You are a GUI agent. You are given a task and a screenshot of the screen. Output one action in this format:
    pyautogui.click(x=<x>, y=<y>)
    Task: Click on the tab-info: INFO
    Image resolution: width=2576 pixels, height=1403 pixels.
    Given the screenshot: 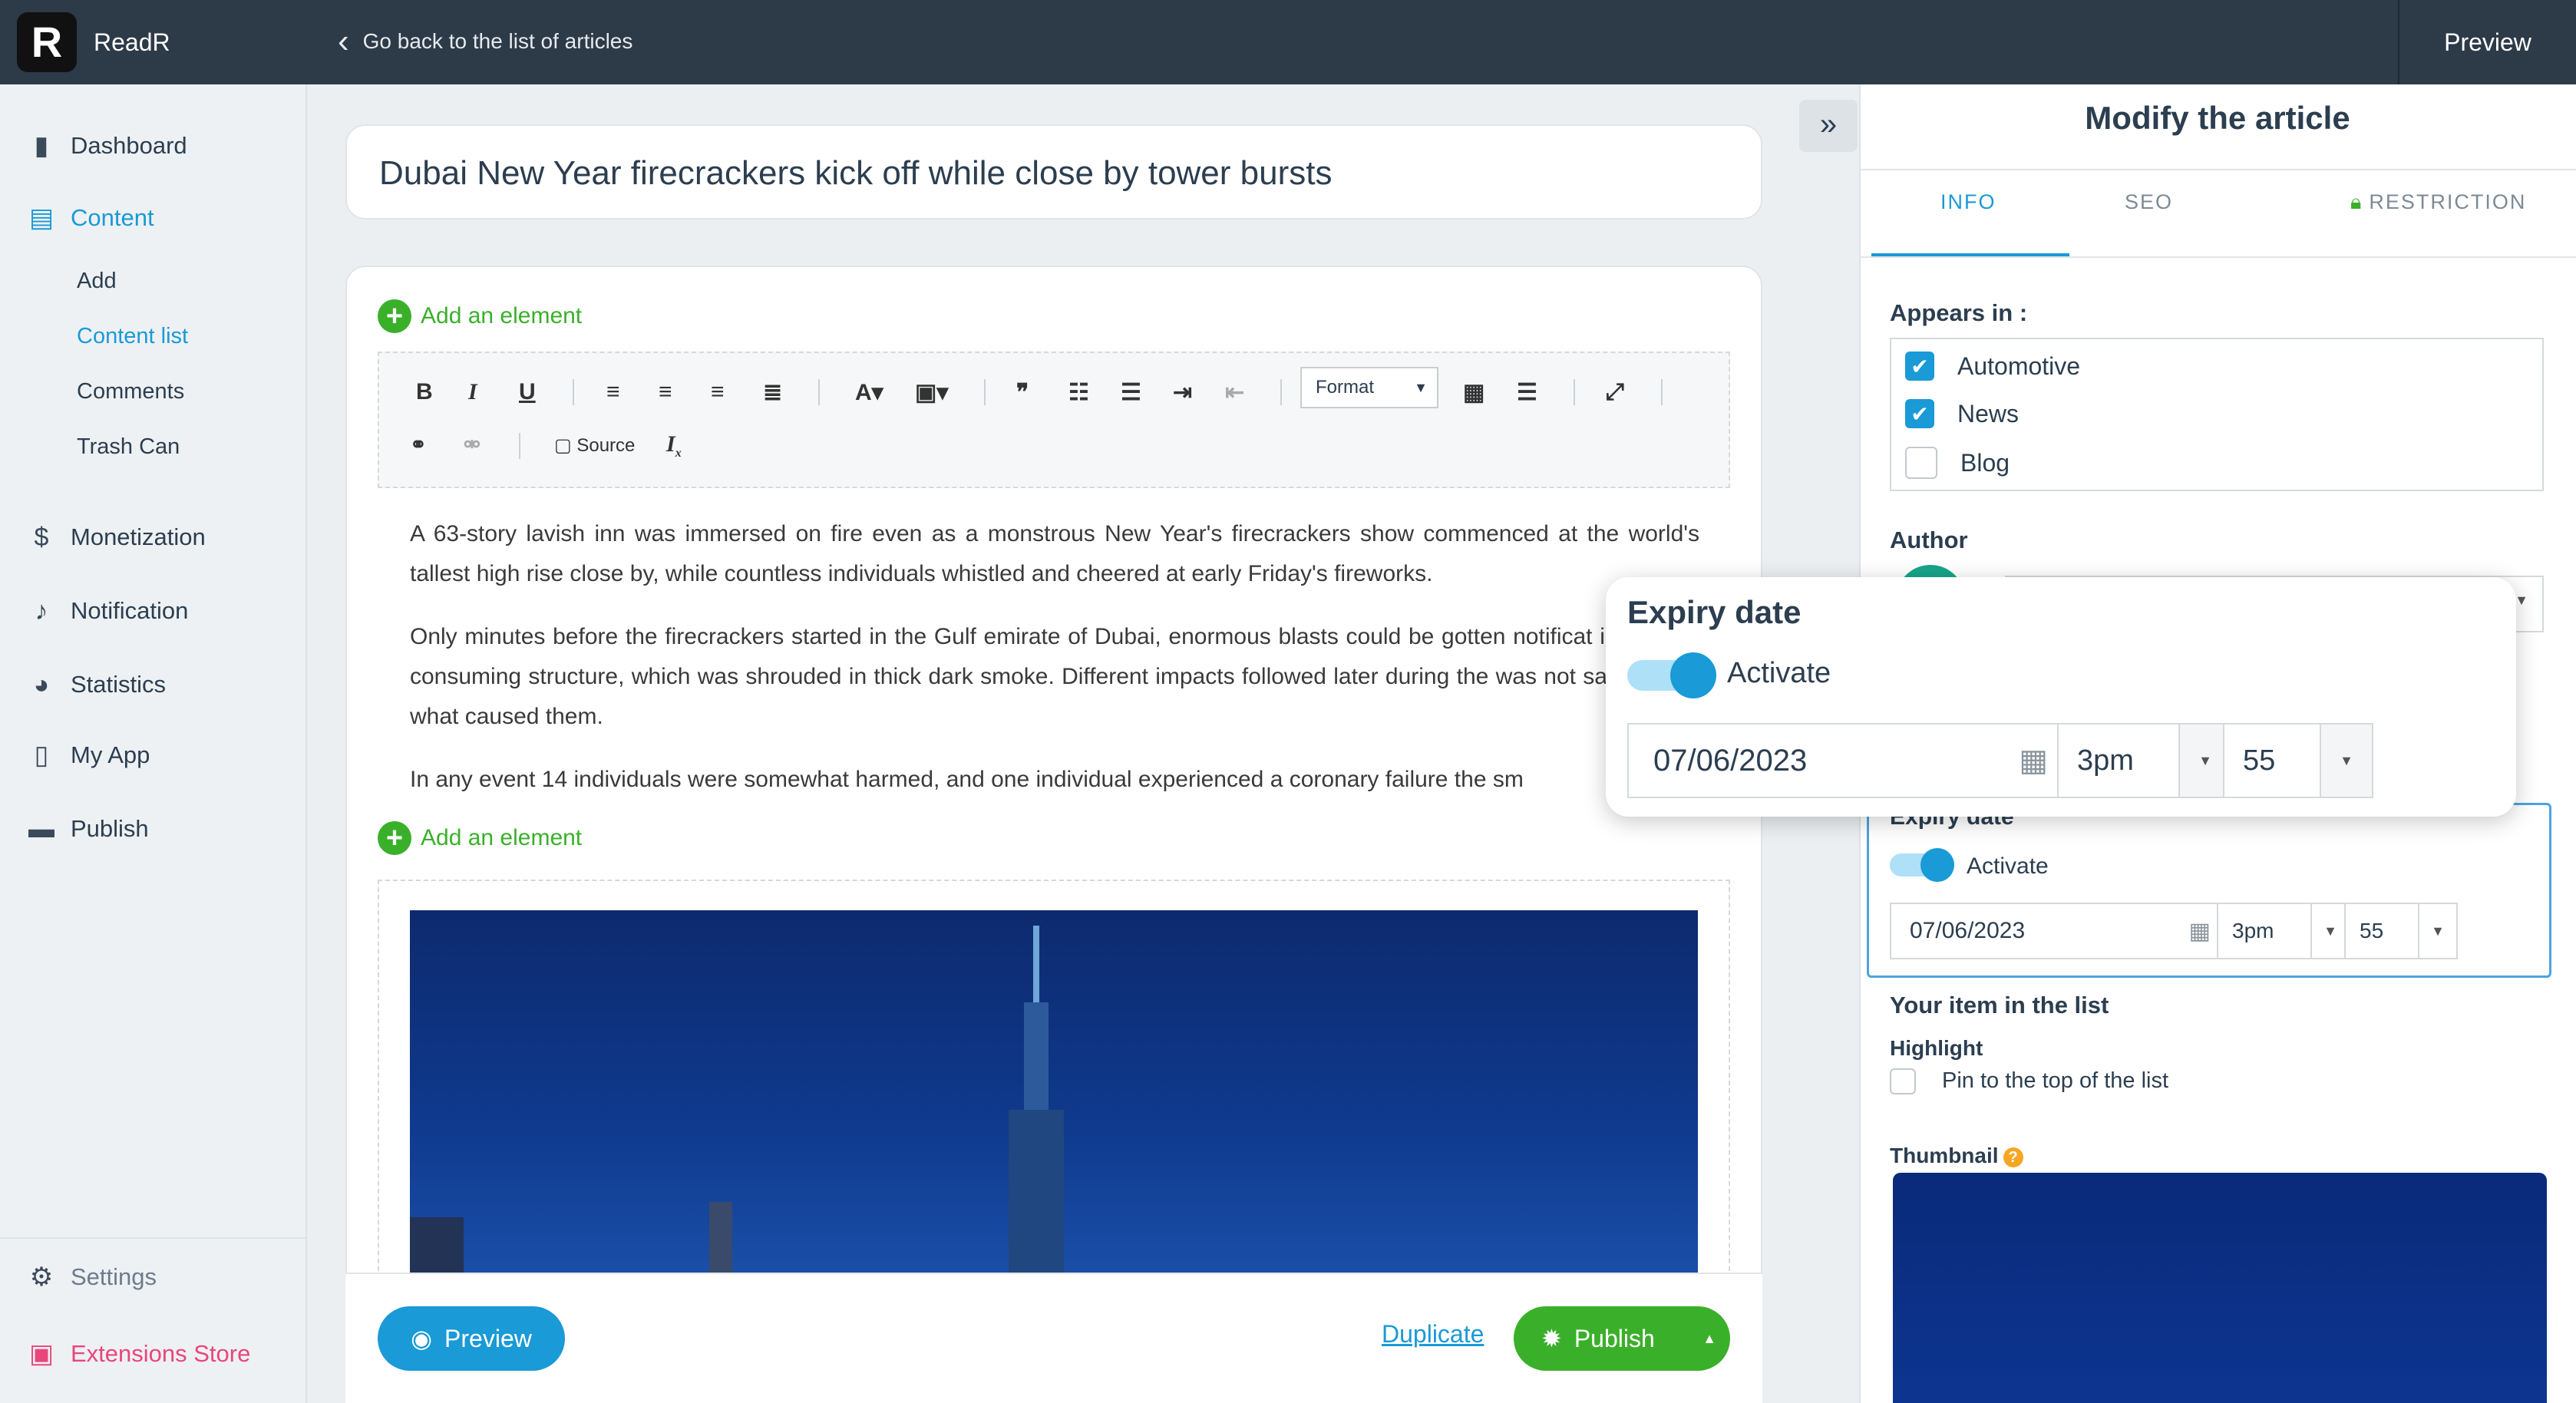 What is the action you would take?
    pyautogui.click(x=1968, y=202)
    